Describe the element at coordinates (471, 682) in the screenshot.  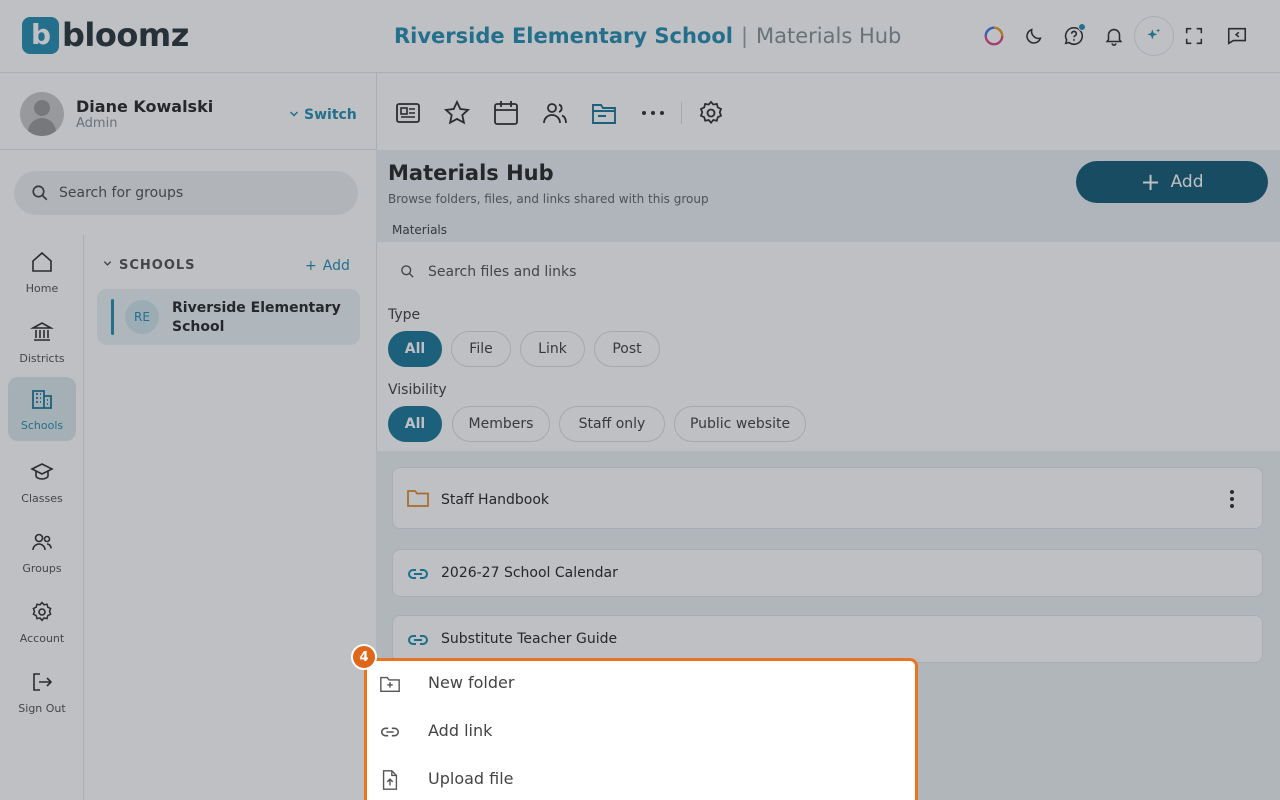
I see `menu-item-label: New folder` at that location.